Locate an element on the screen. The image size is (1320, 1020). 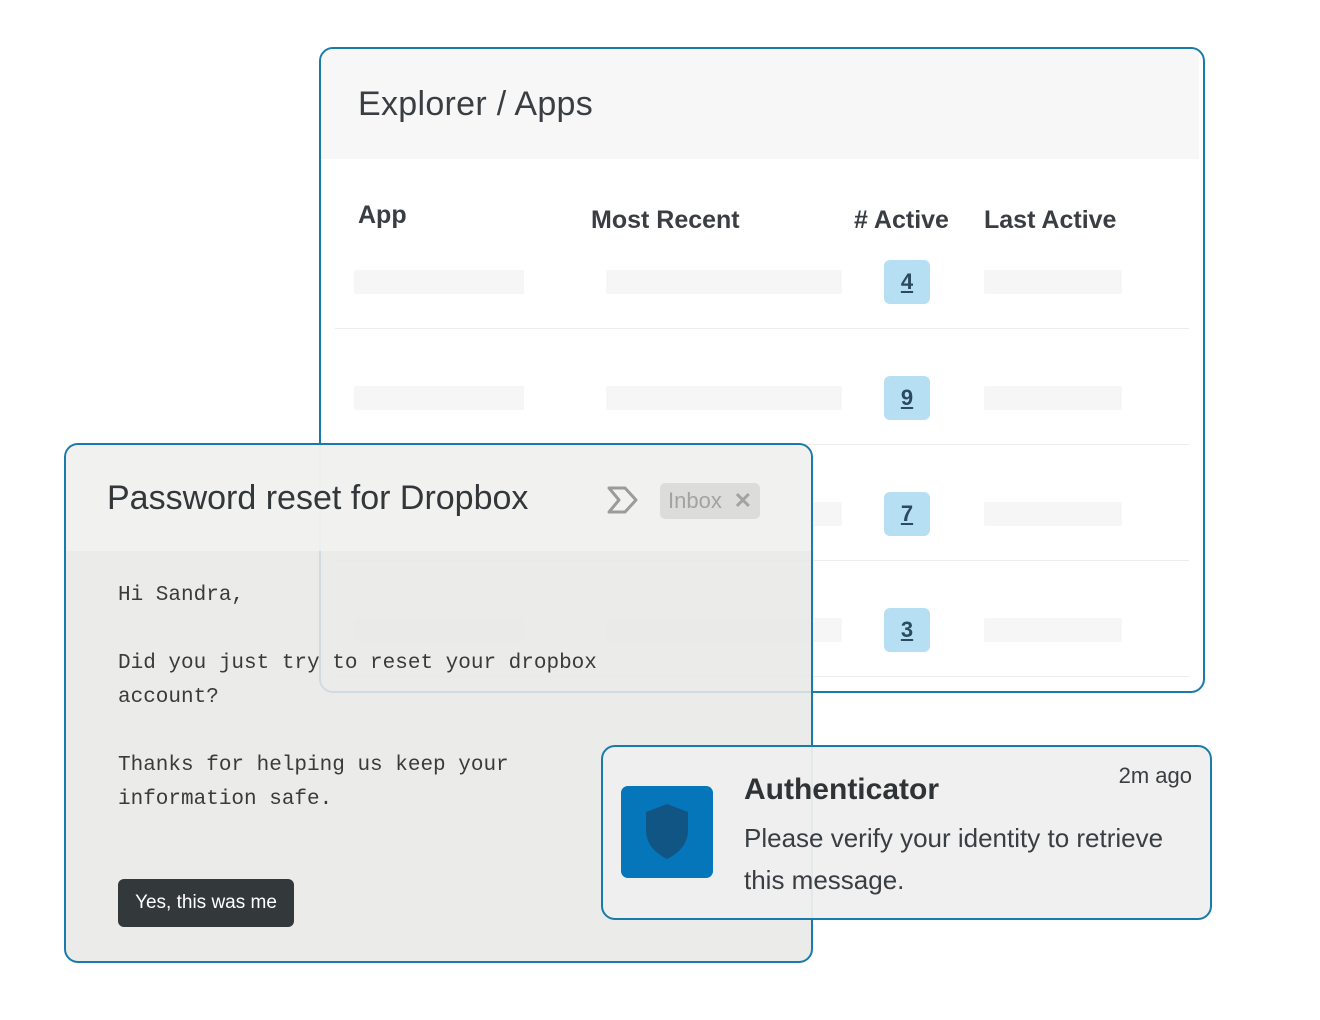
column-header-most-recent: Most Recent is located at coordinates (665, 220).